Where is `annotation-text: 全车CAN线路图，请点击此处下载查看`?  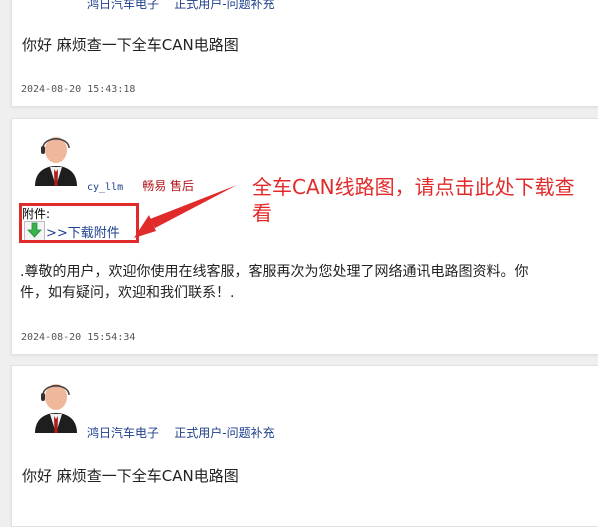
annotation-text: 全车CAN线路图，请点击此处下载查看 is located at coordinates (413, 200).